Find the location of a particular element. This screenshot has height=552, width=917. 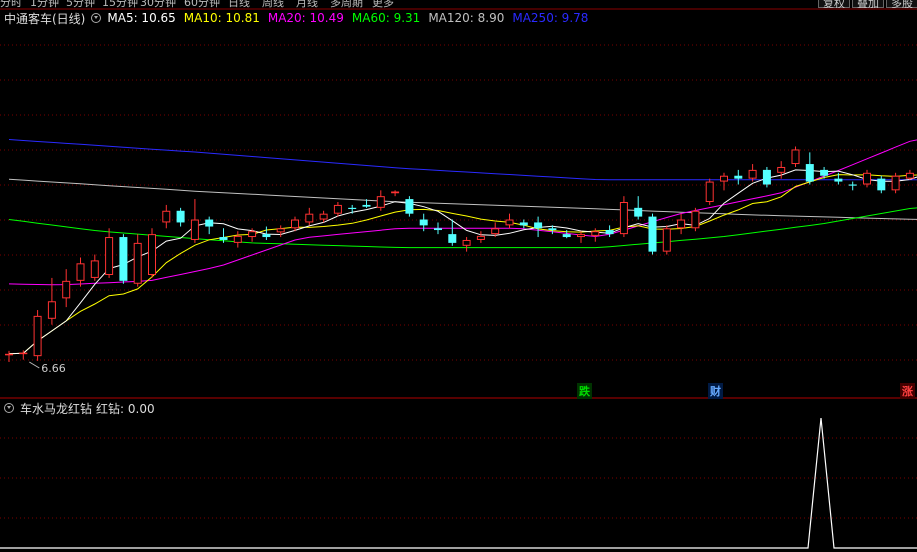

event-marker: 跌 is located at coordinates (584, 391).